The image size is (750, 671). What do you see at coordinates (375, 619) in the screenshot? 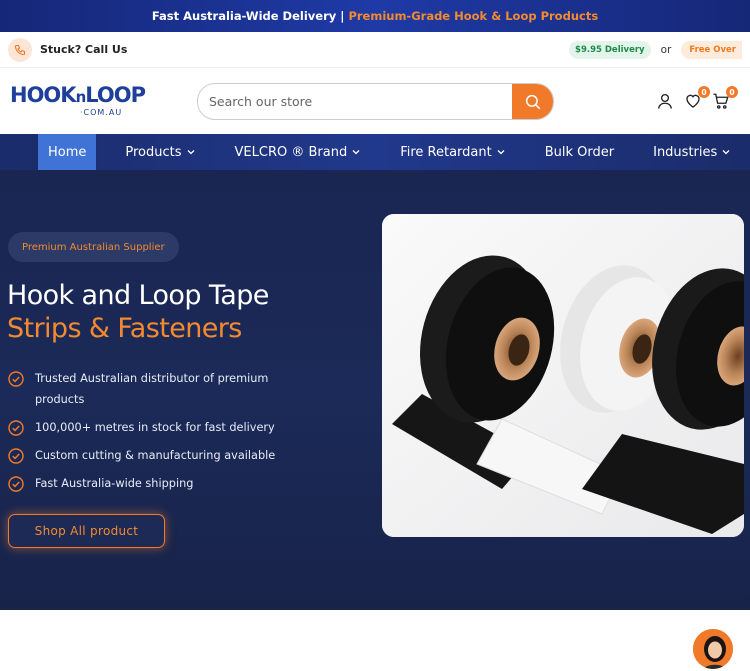
I see `page-bottom` at bounding box center [375, 619].